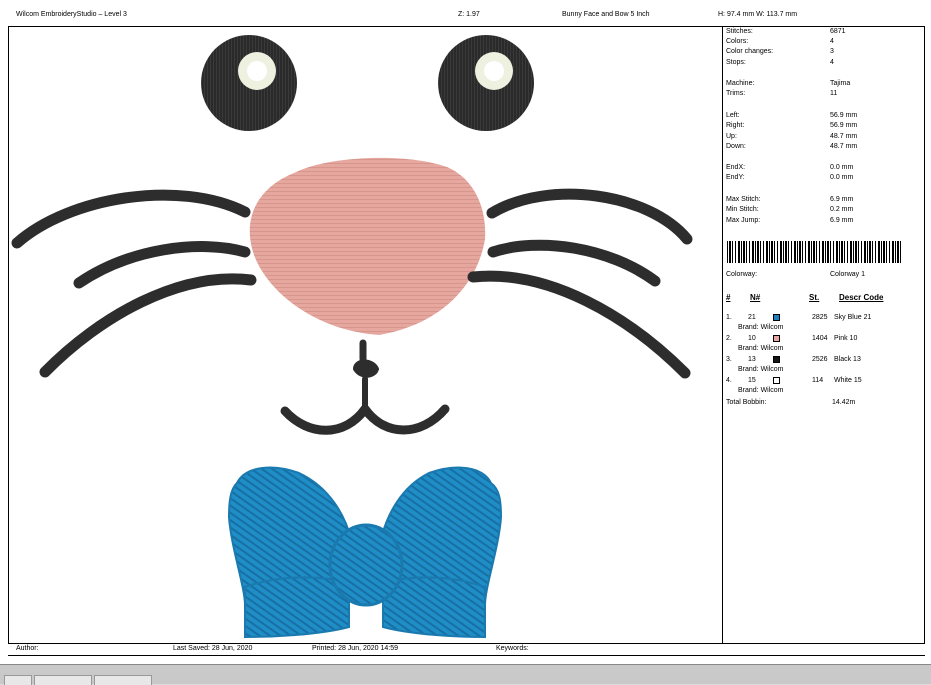  I want to click on thread-index: 1., so click(729, 317).